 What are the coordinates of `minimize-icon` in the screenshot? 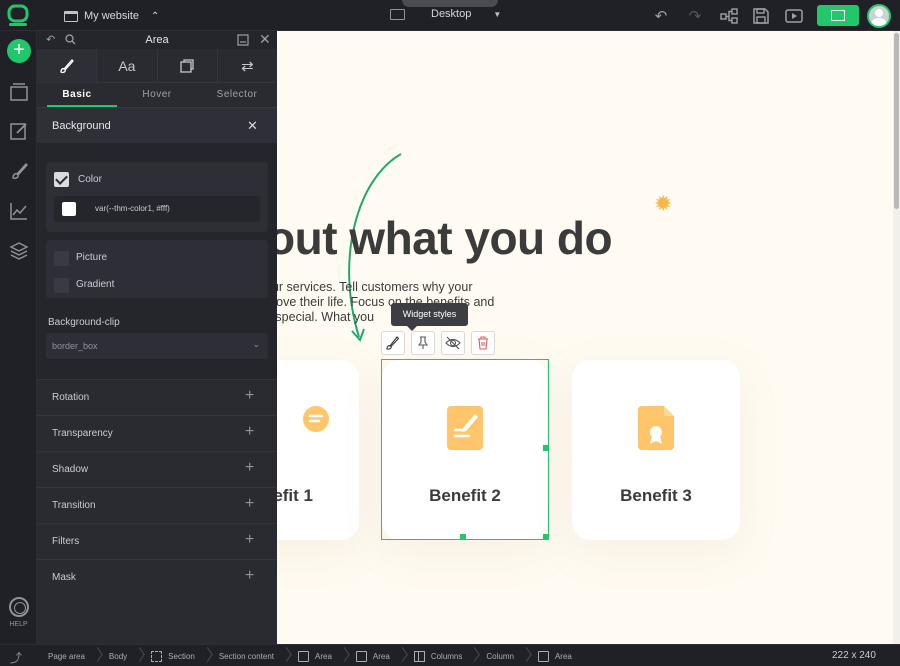 It's located at (243, 40).